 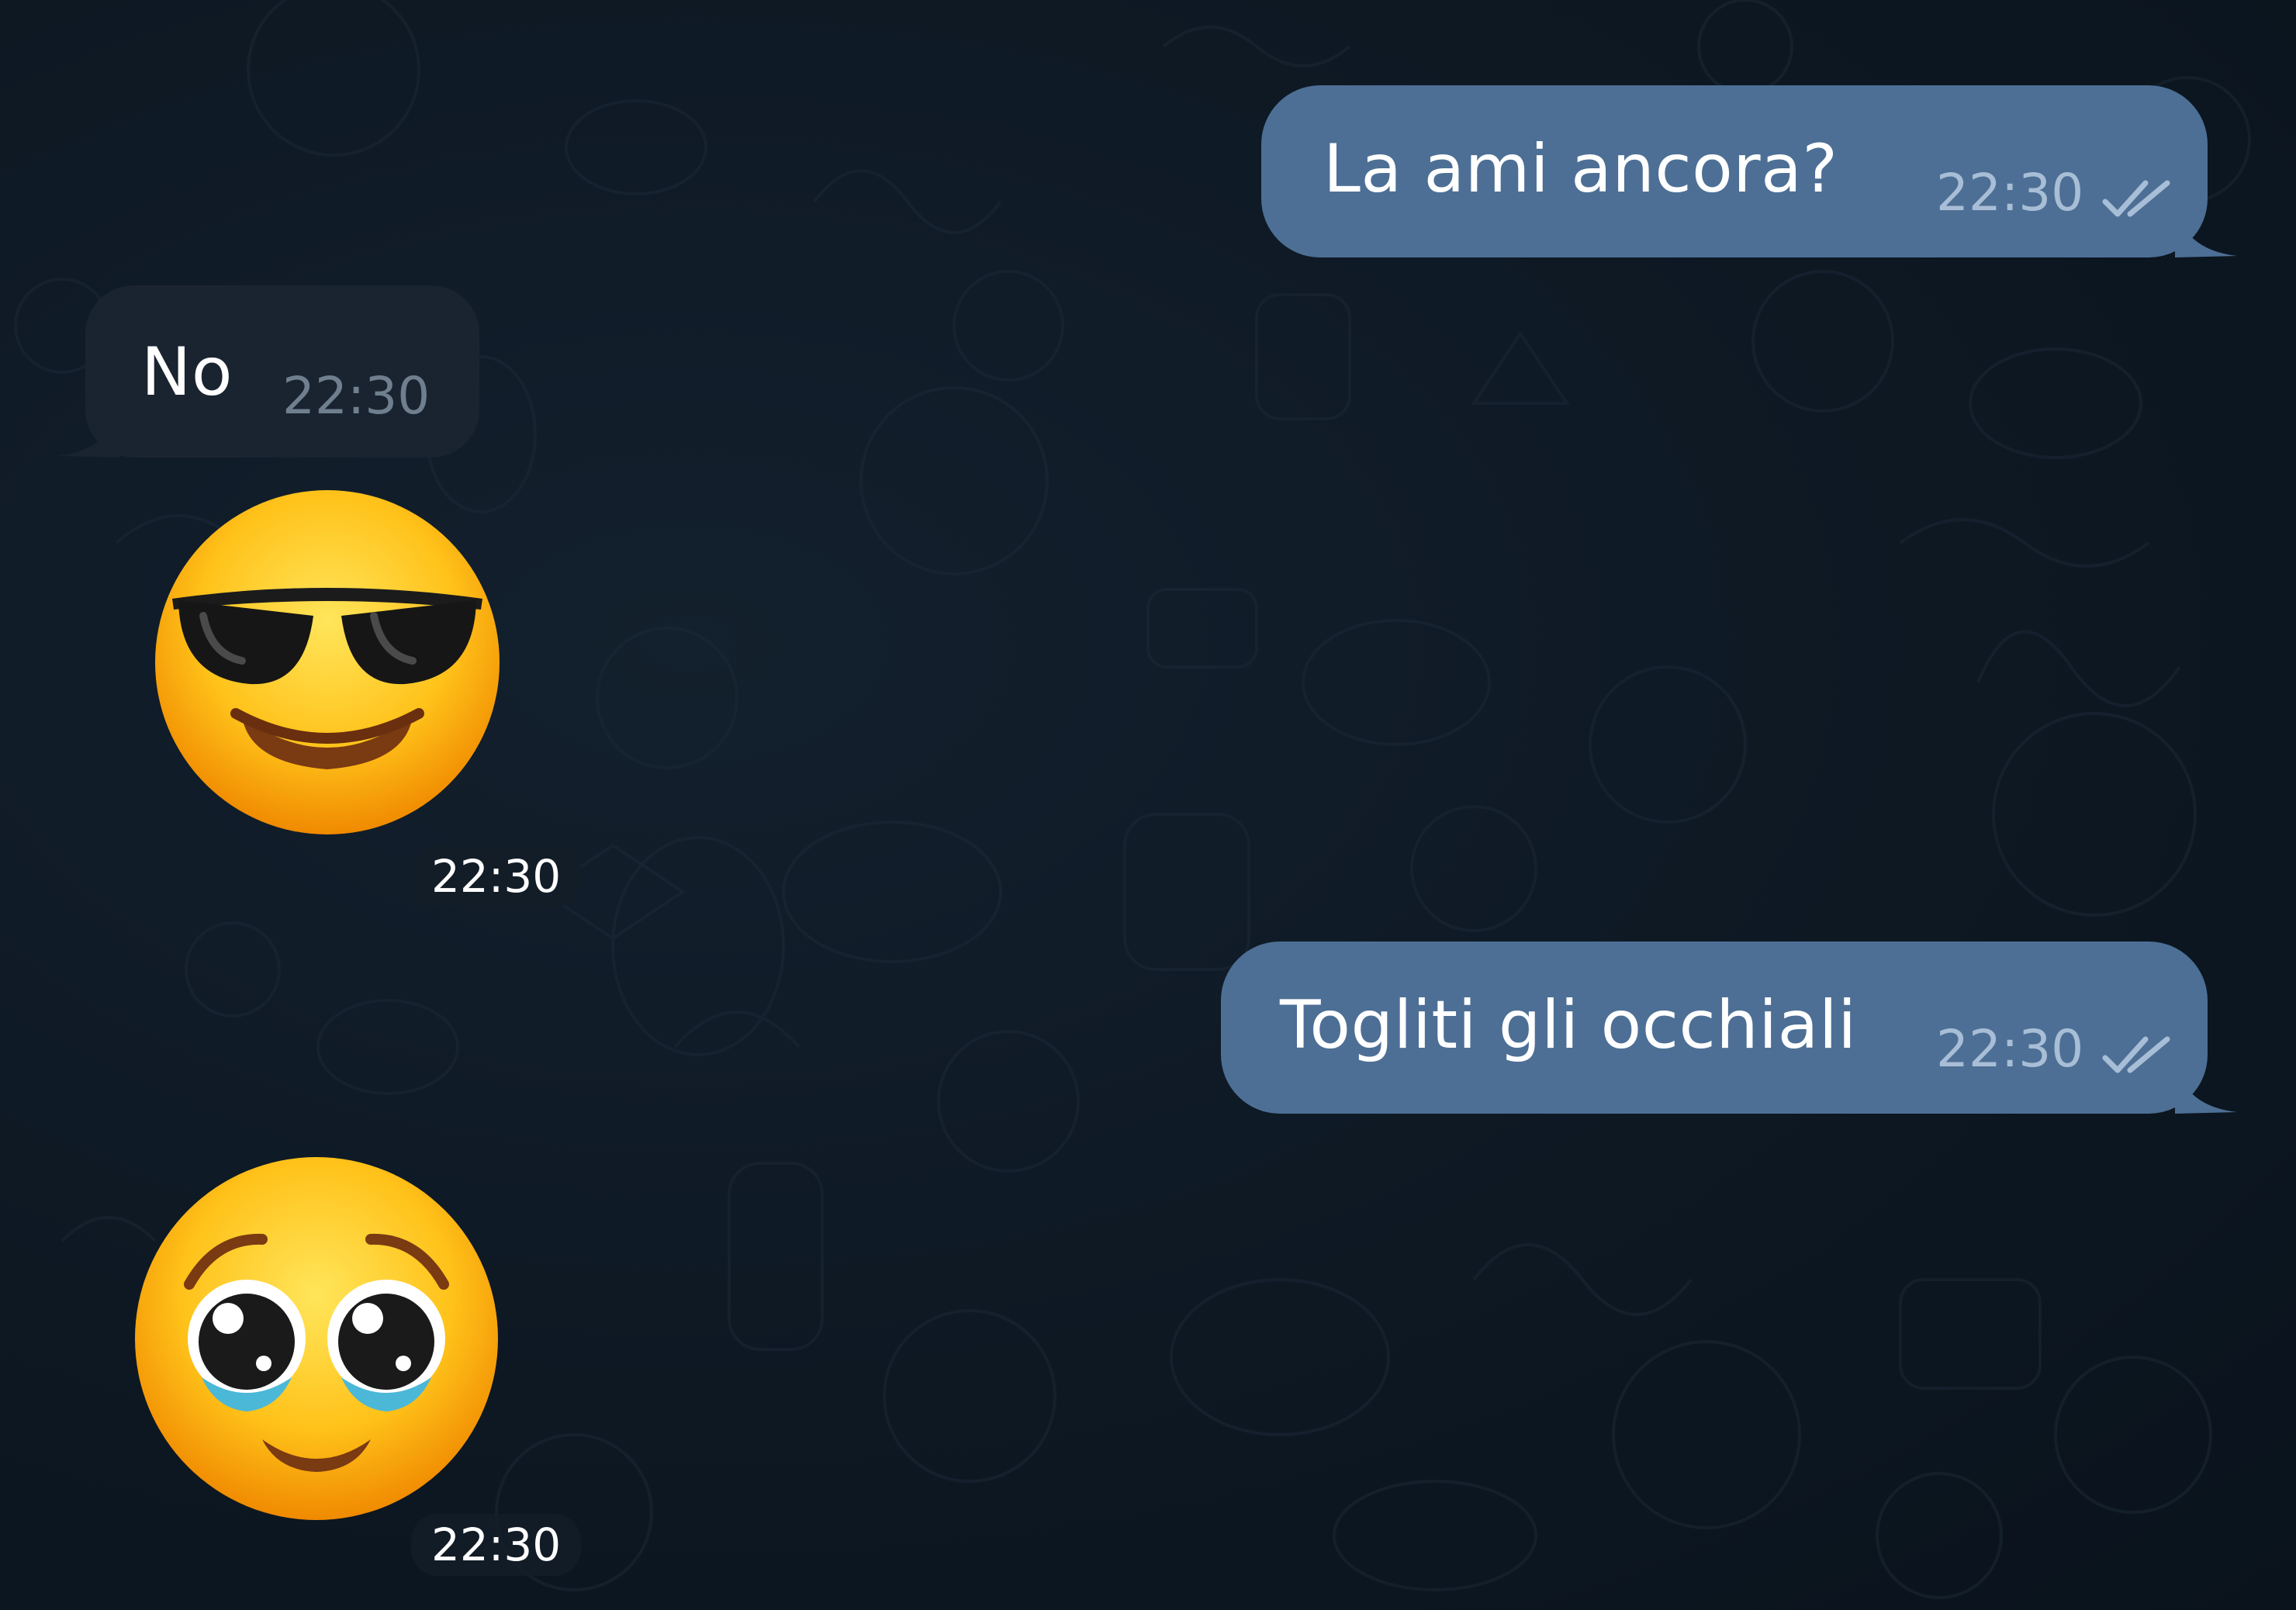 I want to click on outgoing-message: Togliti gli occhiali 22:30, so click(x=1729, y=1027).